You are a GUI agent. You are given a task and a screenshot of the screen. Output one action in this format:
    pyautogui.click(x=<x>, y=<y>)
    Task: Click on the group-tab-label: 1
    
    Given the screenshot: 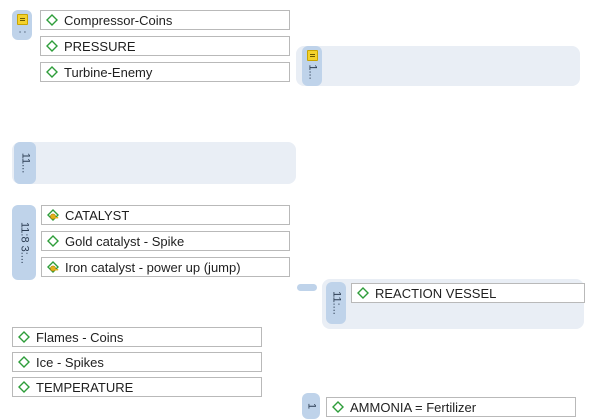 What is the action you would take?
    pyautogui.click(x=311, y=406)
    